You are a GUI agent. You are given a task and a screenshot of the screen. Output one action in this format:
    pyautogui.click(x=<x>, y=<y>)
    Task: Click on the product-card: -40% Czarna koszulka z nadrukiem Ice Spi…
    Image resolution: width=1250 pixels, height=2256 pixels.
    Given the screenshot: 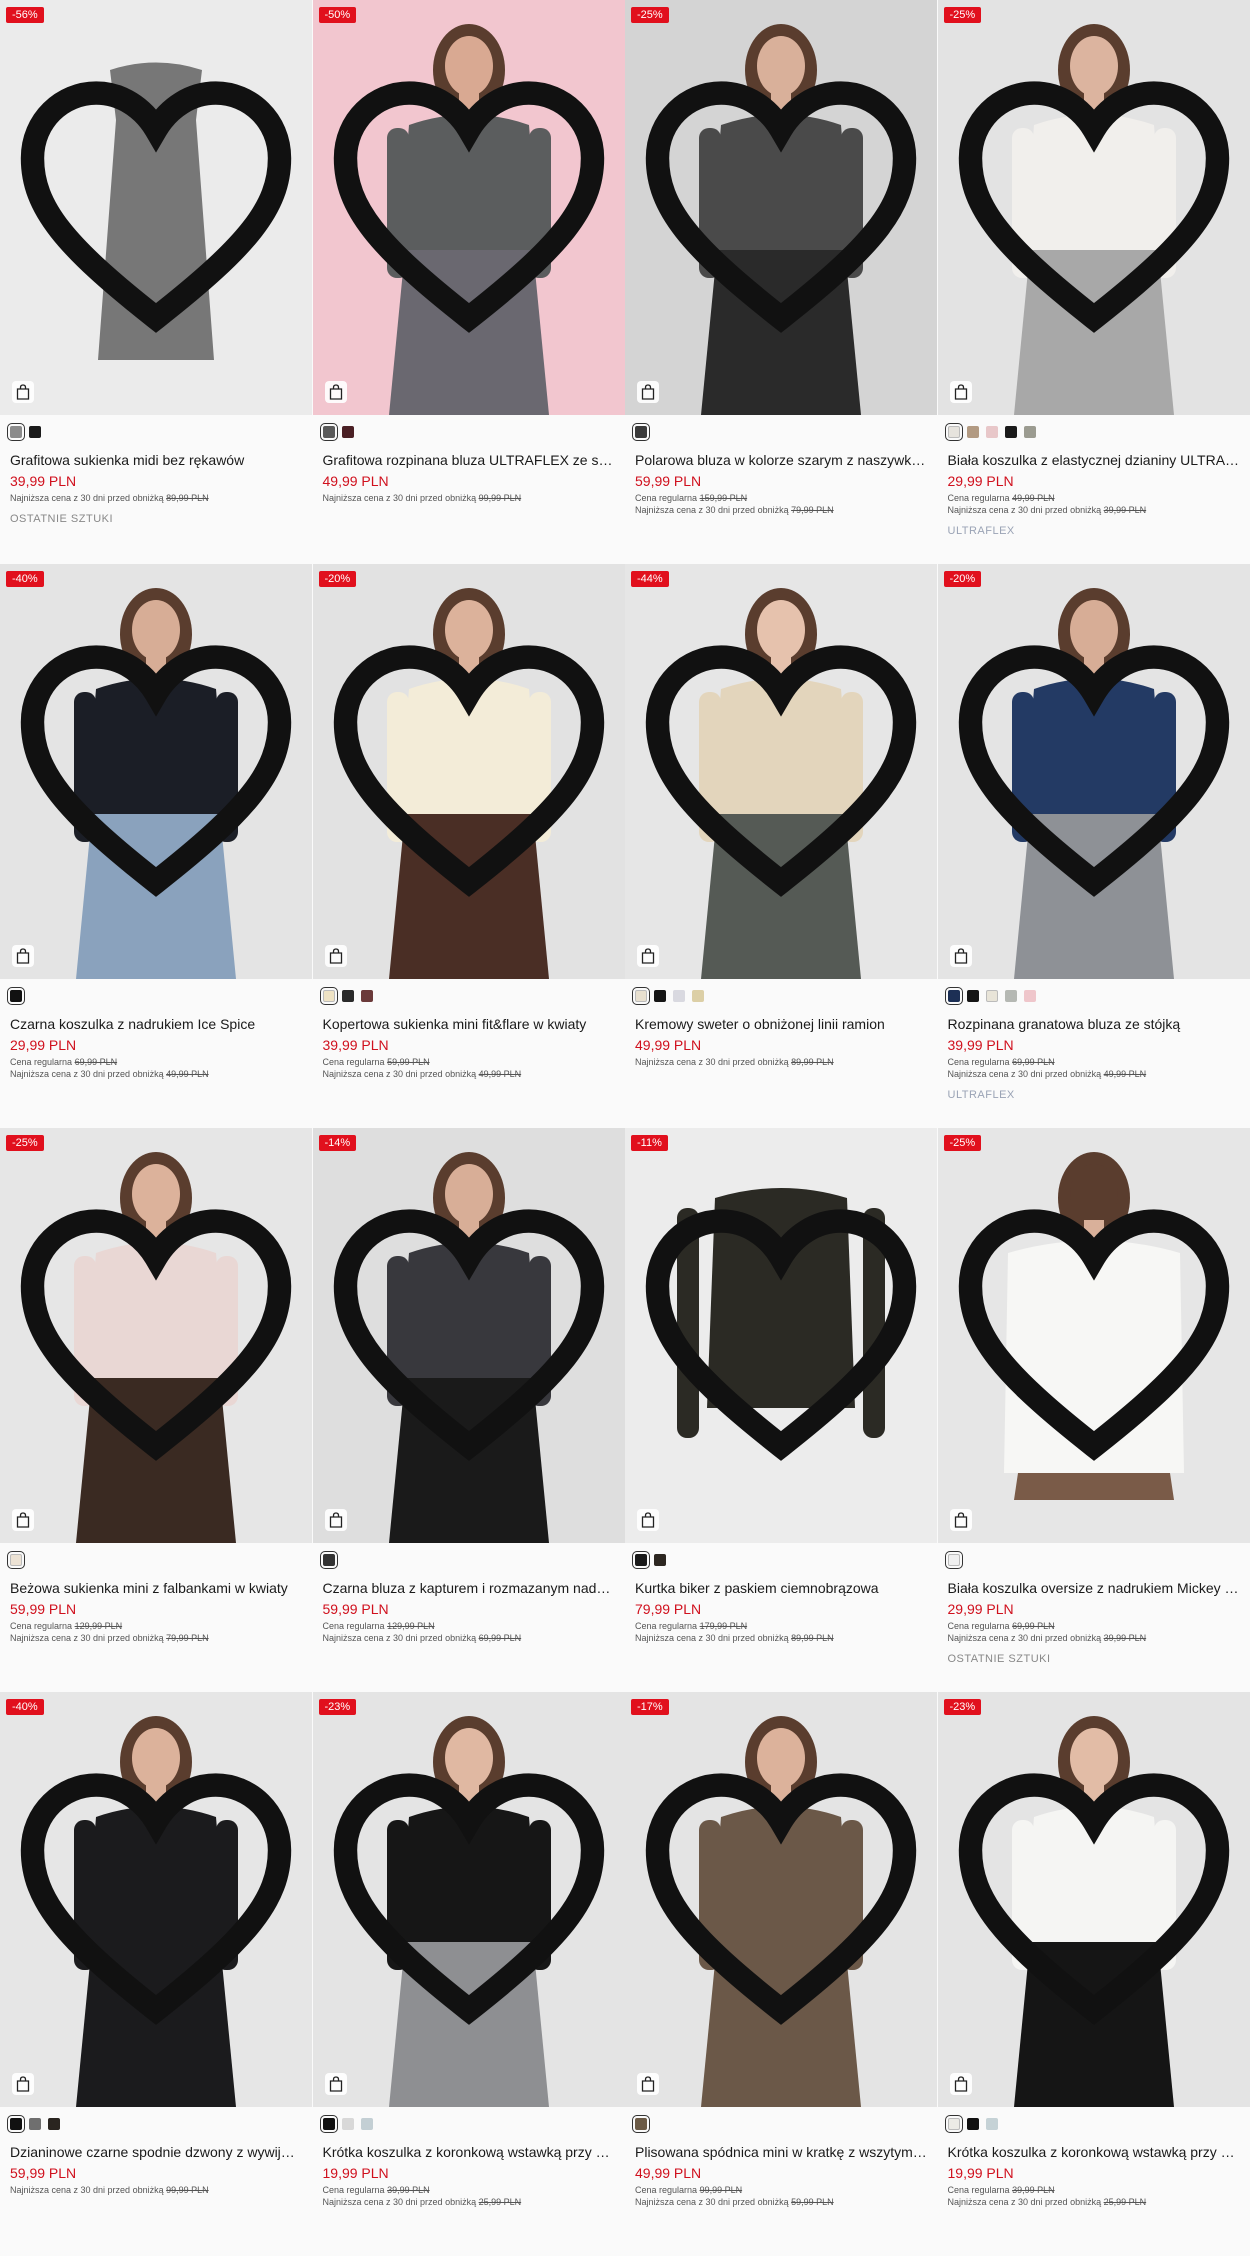 What is the action you would take?
    pyautogui.click(x=156, y=846)
    